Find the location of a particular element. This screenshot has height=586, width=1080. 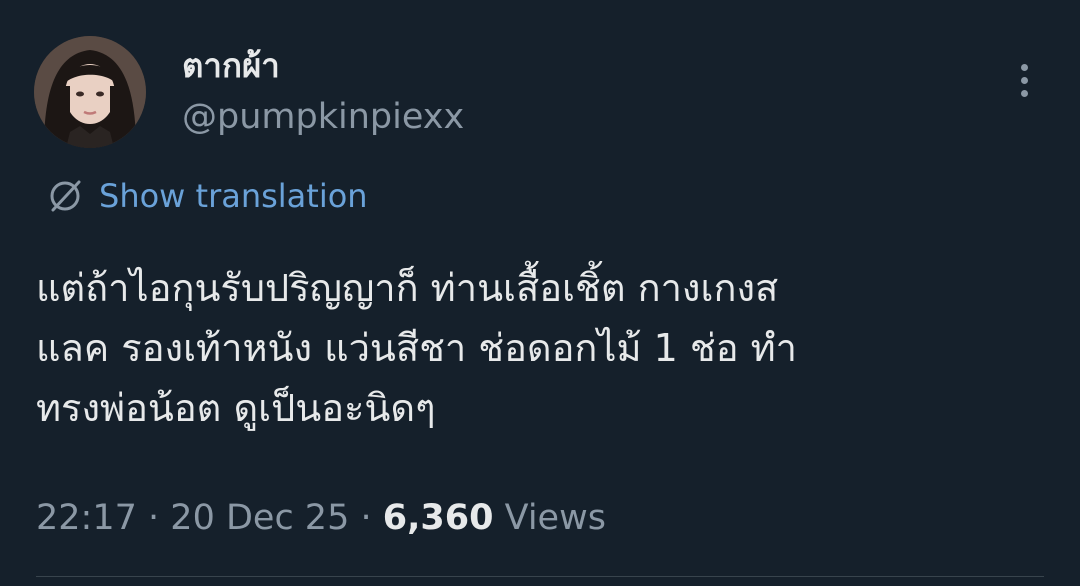

tweet-meta: 22:17 · 20 Dec 25 · 6,360 Views is located at coordinates (321, 518).